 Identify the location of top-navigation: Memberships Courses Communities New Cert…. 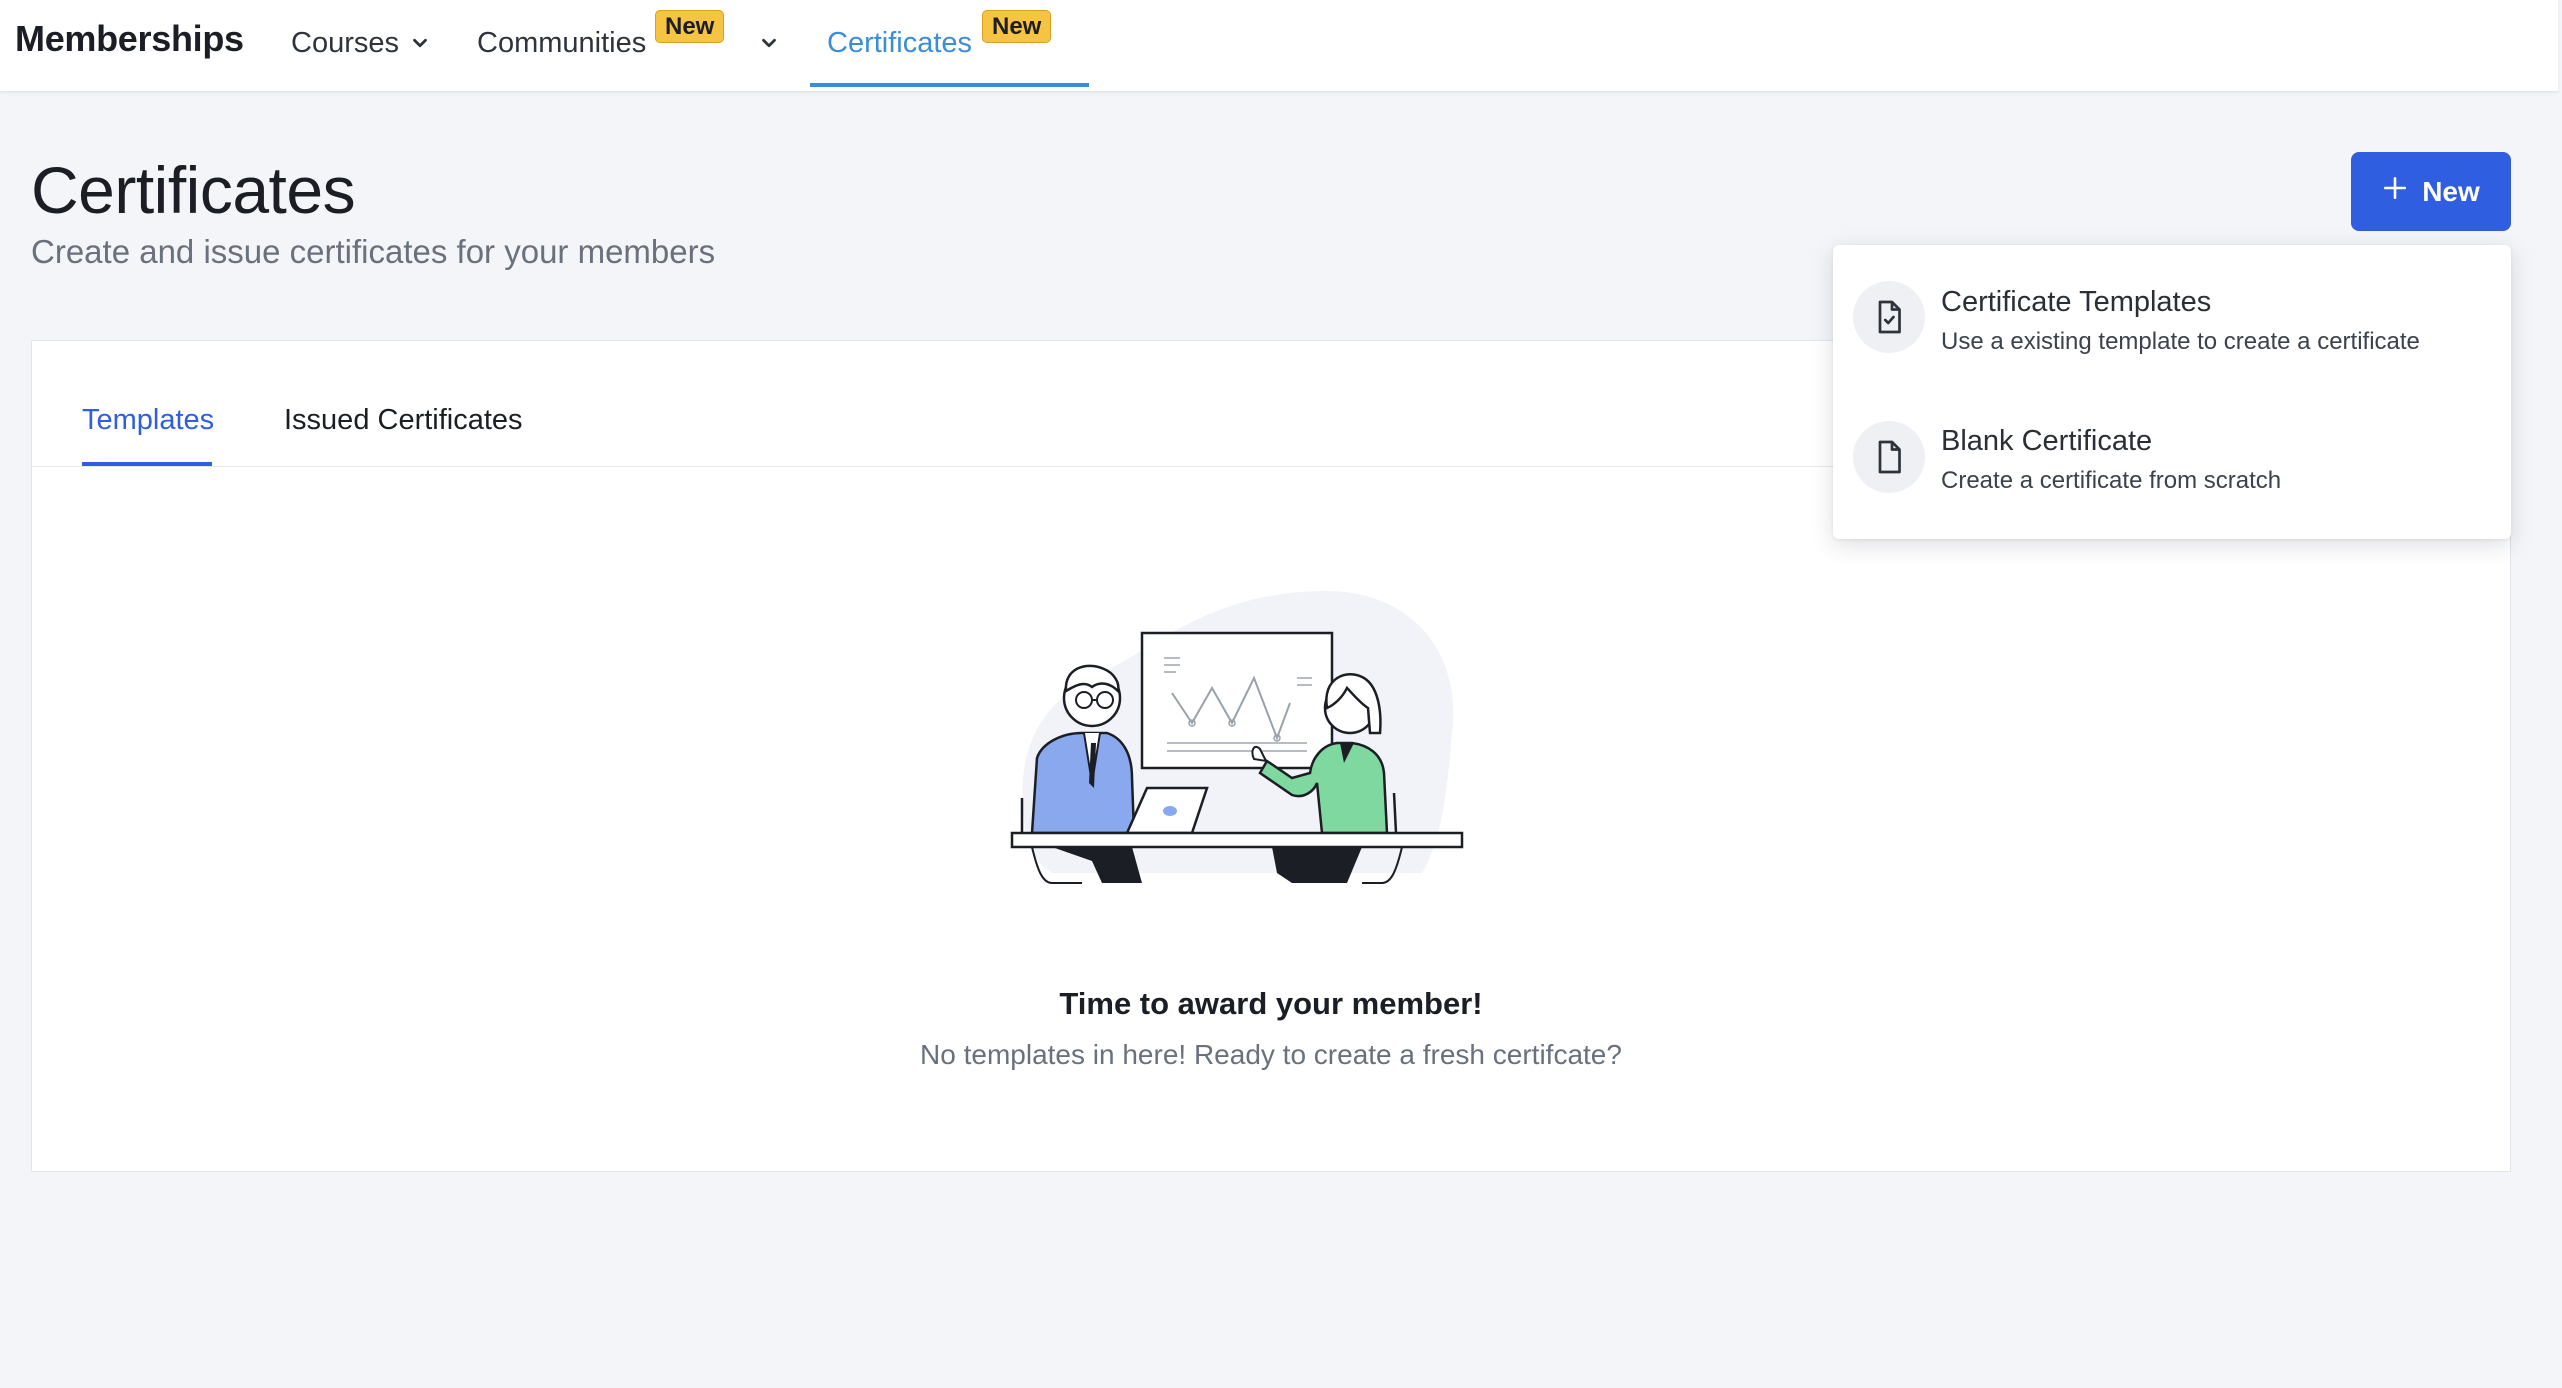
(1279, 46).